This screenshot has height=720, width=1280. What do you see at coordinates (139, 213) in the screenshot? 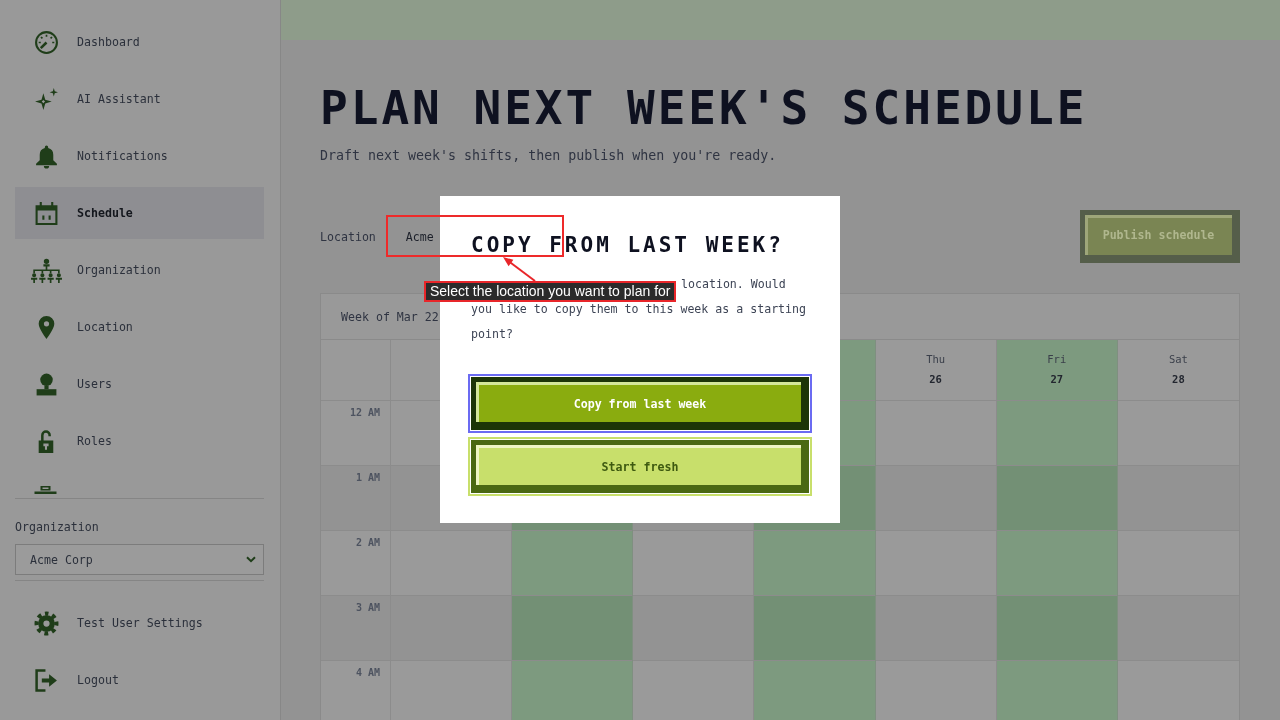
I see `sidebar-item: Schedule` at bounding box center [139, 213].